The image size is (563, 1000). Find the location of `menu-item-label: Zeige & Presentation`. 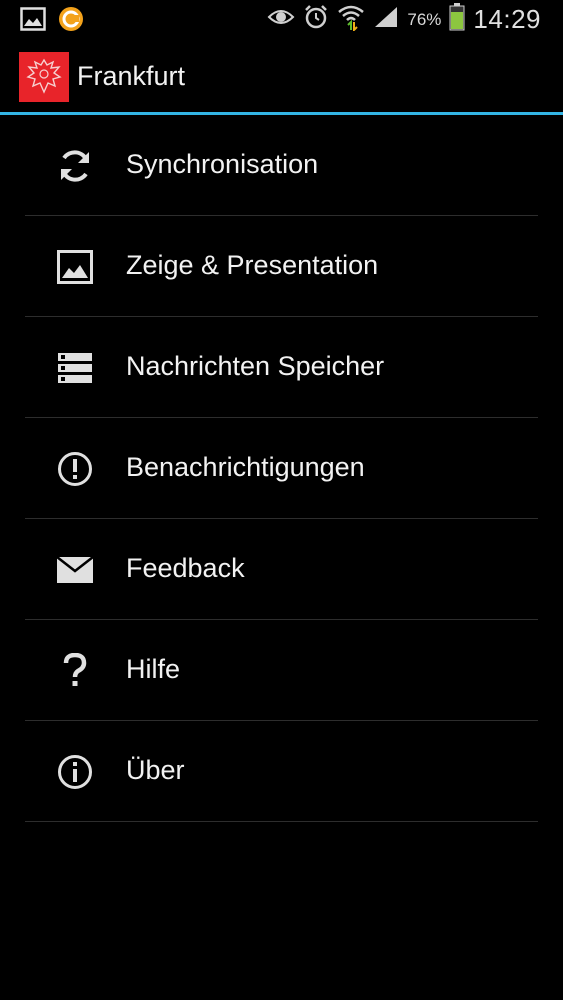

menu-item-label: Zeige & Presentation is located at coordinates (252, 265).